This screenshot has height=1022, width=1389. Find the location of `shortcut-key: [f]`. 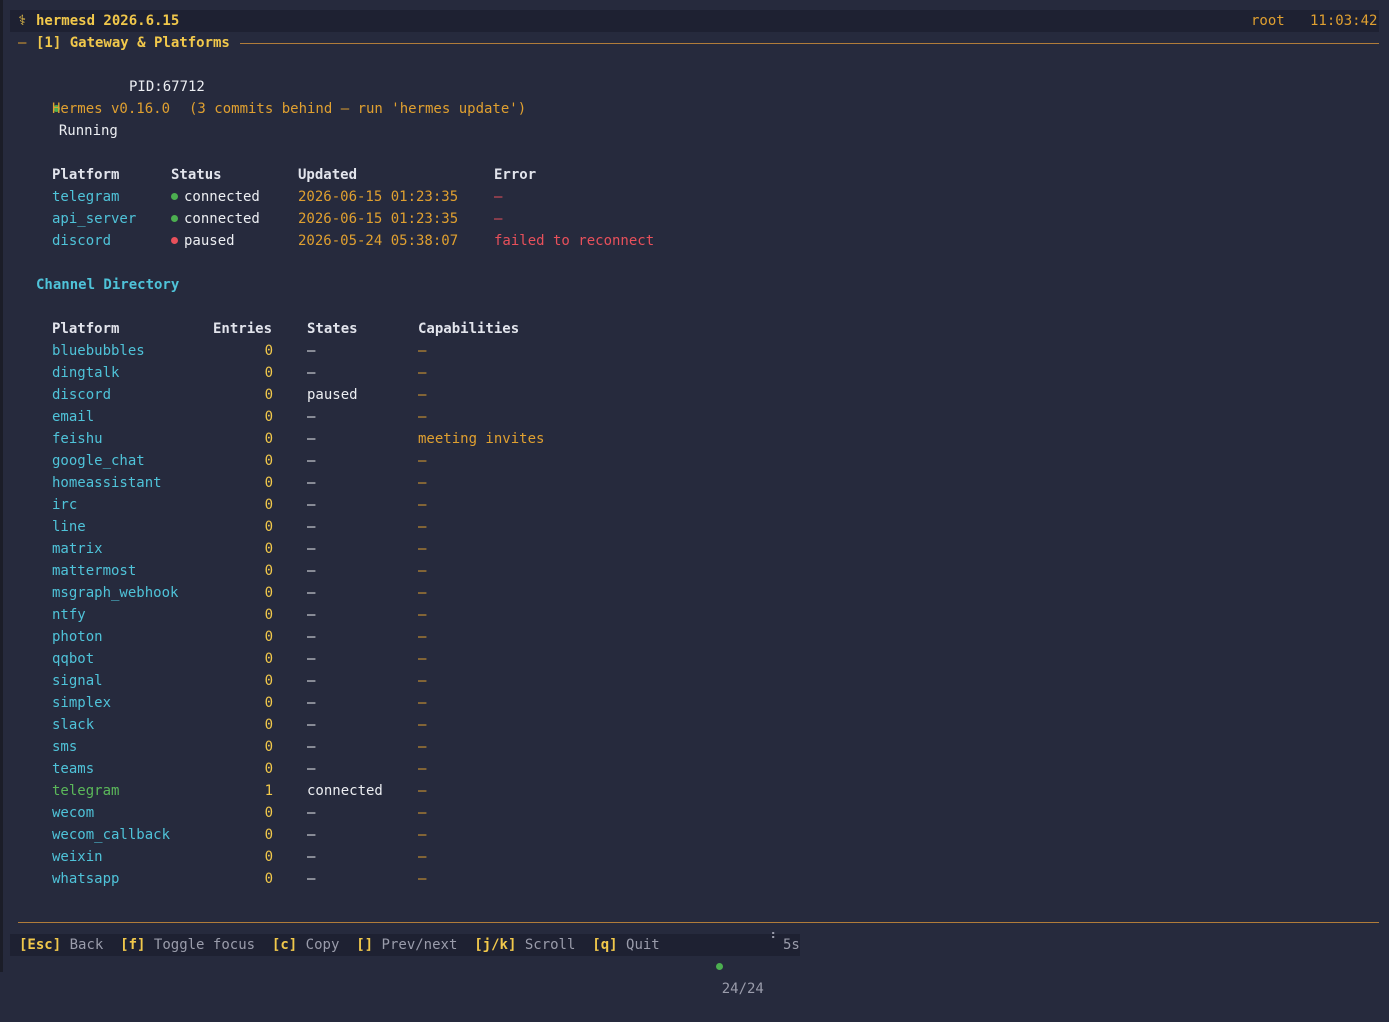

shortcut-key: [f] is located at coordinates (133, 945).